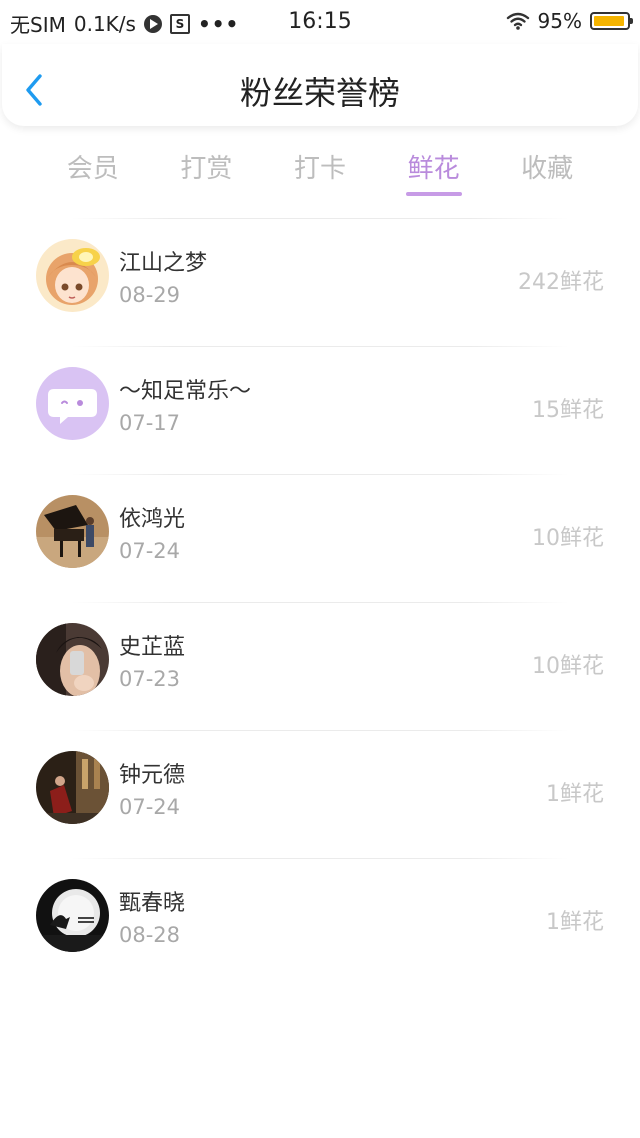 The height and width of the screenshot is (1138, 640). Describe the element at coordinates (320, 538) in the screenshot. I see `list-item: 依鸿光 07-24 10鲜花` at that location.